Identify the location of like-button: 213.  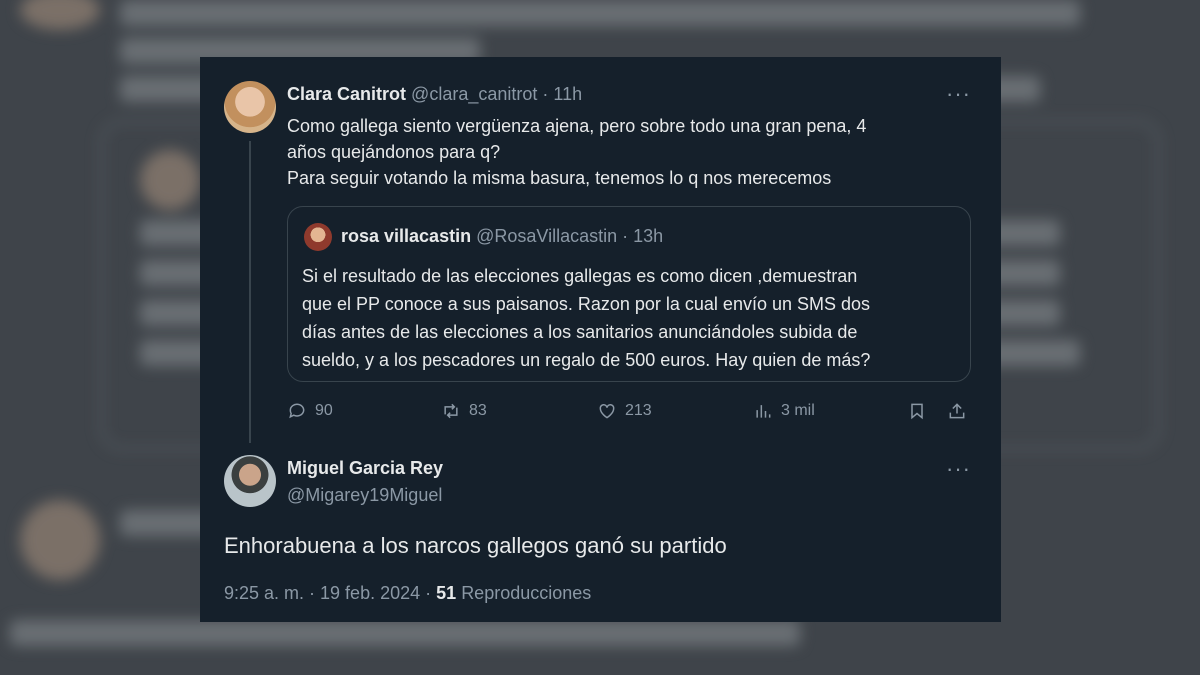
(624, 411).